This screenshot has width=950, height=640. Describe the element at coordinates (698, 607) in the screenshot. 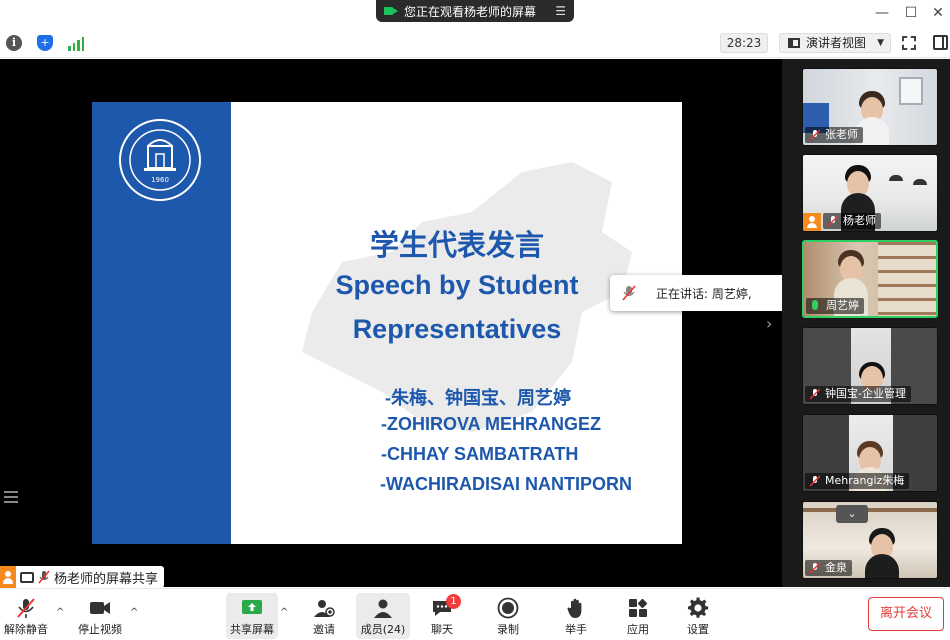

I see `gear-icon` at that location.